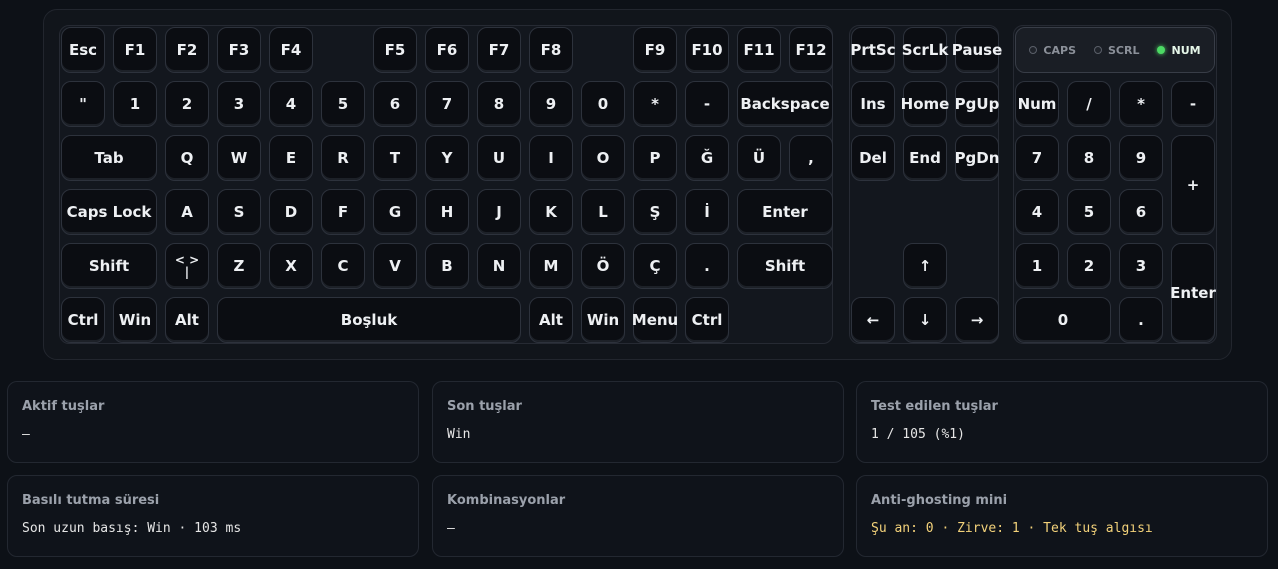 This screenshot has width=1278, height=569. Describe the element at coordinates (239, 266) in the screenshot. I see `key-z: Z` at that location.